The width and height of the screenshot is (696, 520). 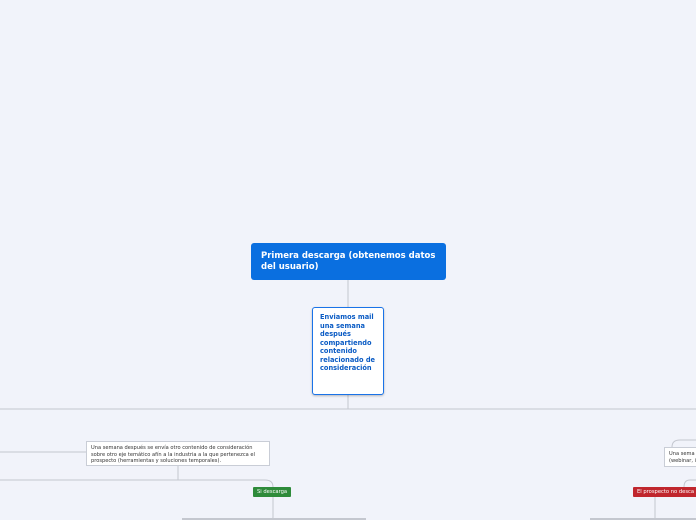 I want to click on connector-right-note, so click(x=683, y=443).